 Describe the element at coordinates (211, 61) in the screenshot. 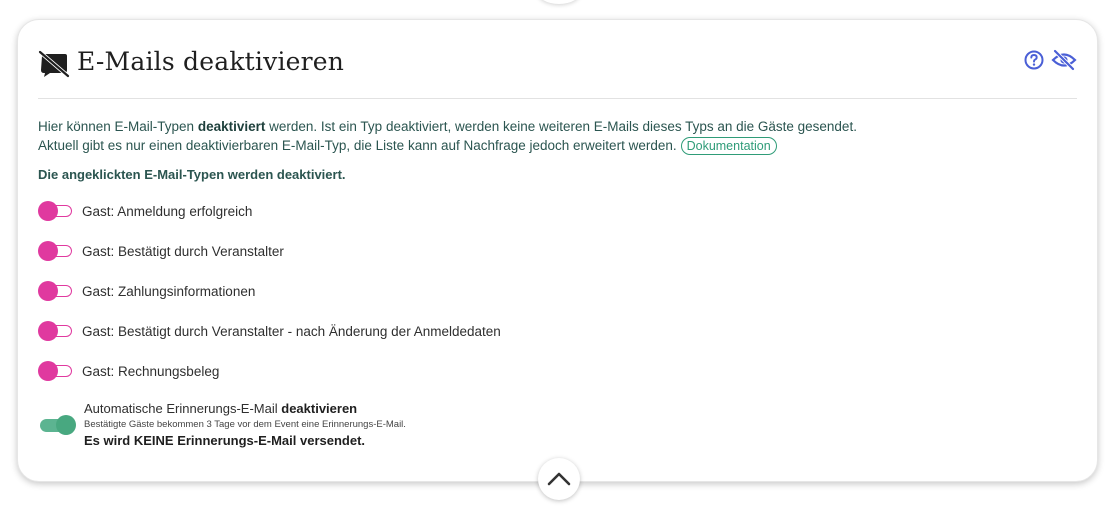

I see `card-title: E-Mails deaktivieren` at that location.